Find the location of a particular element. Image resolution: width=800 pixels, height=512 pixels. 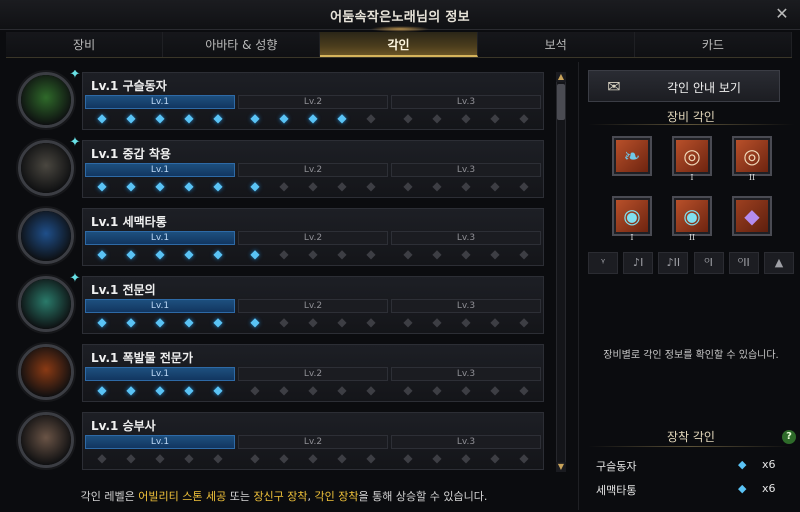

engraving-row: ✦ Lv.1 중갑 착용 Lv.1 Lv.2 Lv.3 ◆ ◆ ◆ ◆ ◆ ◆ ◆ ◆ ◆ ◆ ◆ ◆ ◆ ◆ ◆ is located at coordinates (279, 168).